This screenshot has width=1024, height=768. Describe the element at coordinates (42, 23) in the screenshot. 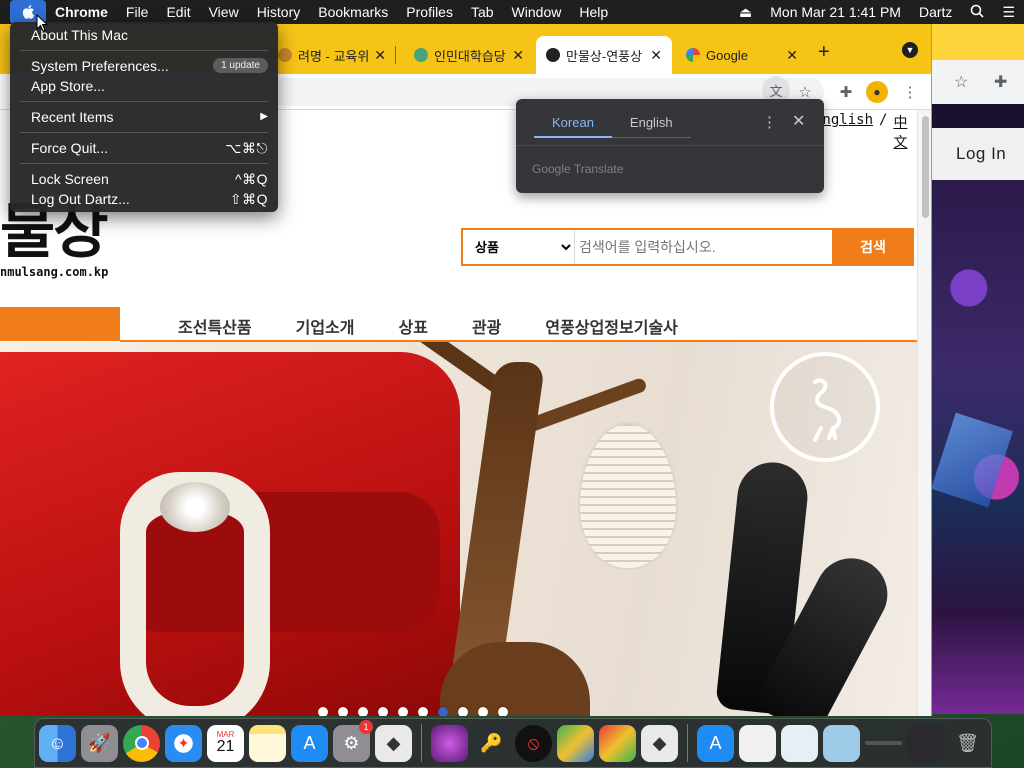

I see `mouse-cursor-icon` at that location.